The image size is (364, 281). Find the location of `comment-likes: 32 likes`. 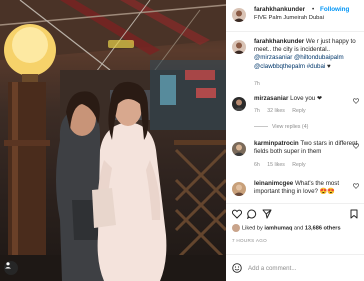

comment-likes: 32 likes is located at coordinates (276, 111).